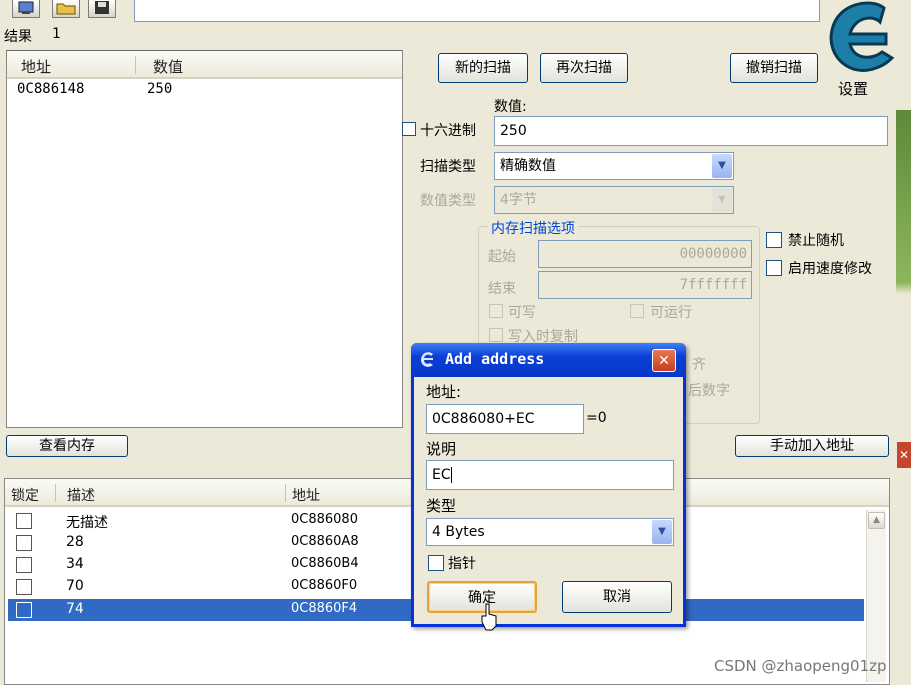 This screenshot has height=685, width=911. What do you see at coordinates (427, 359) in the screenshot?
I see `app-icon` at bounding box center [427, 359].